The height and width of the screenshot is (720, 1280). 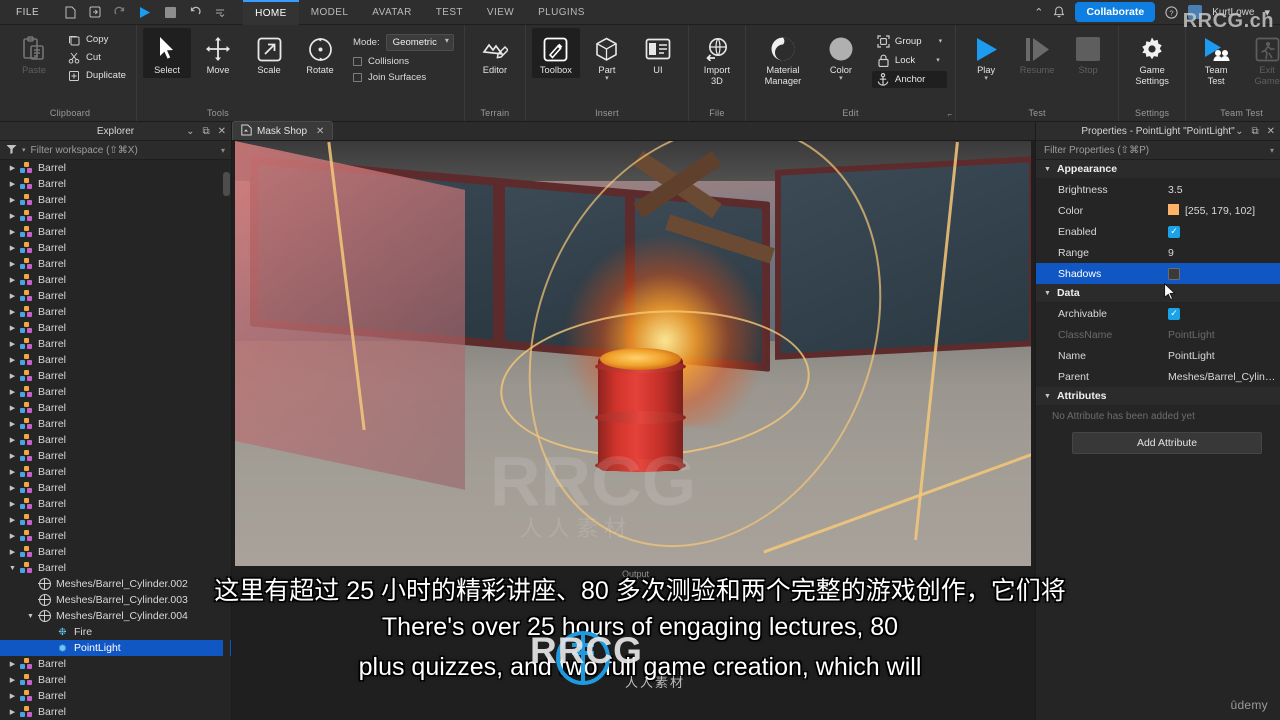 What do you see at coordinates (205, 131) in the screenshot?
I see `explorer-popout-icon: ⧉` at bounding box center [205, 131].